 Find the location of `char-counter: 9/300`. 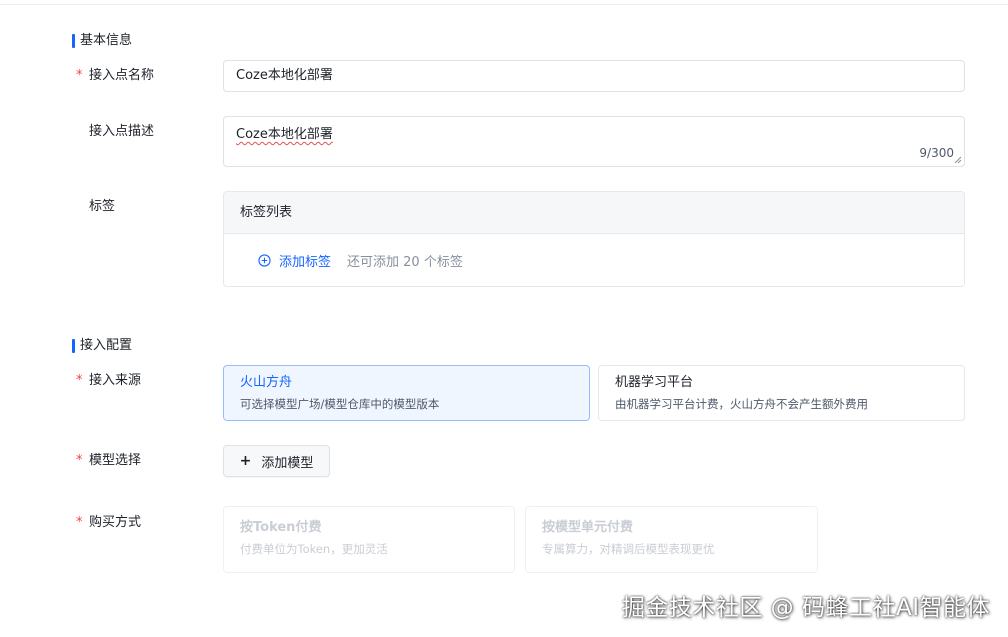

char-counter: 9/300 is located at coordinates (936, 153).